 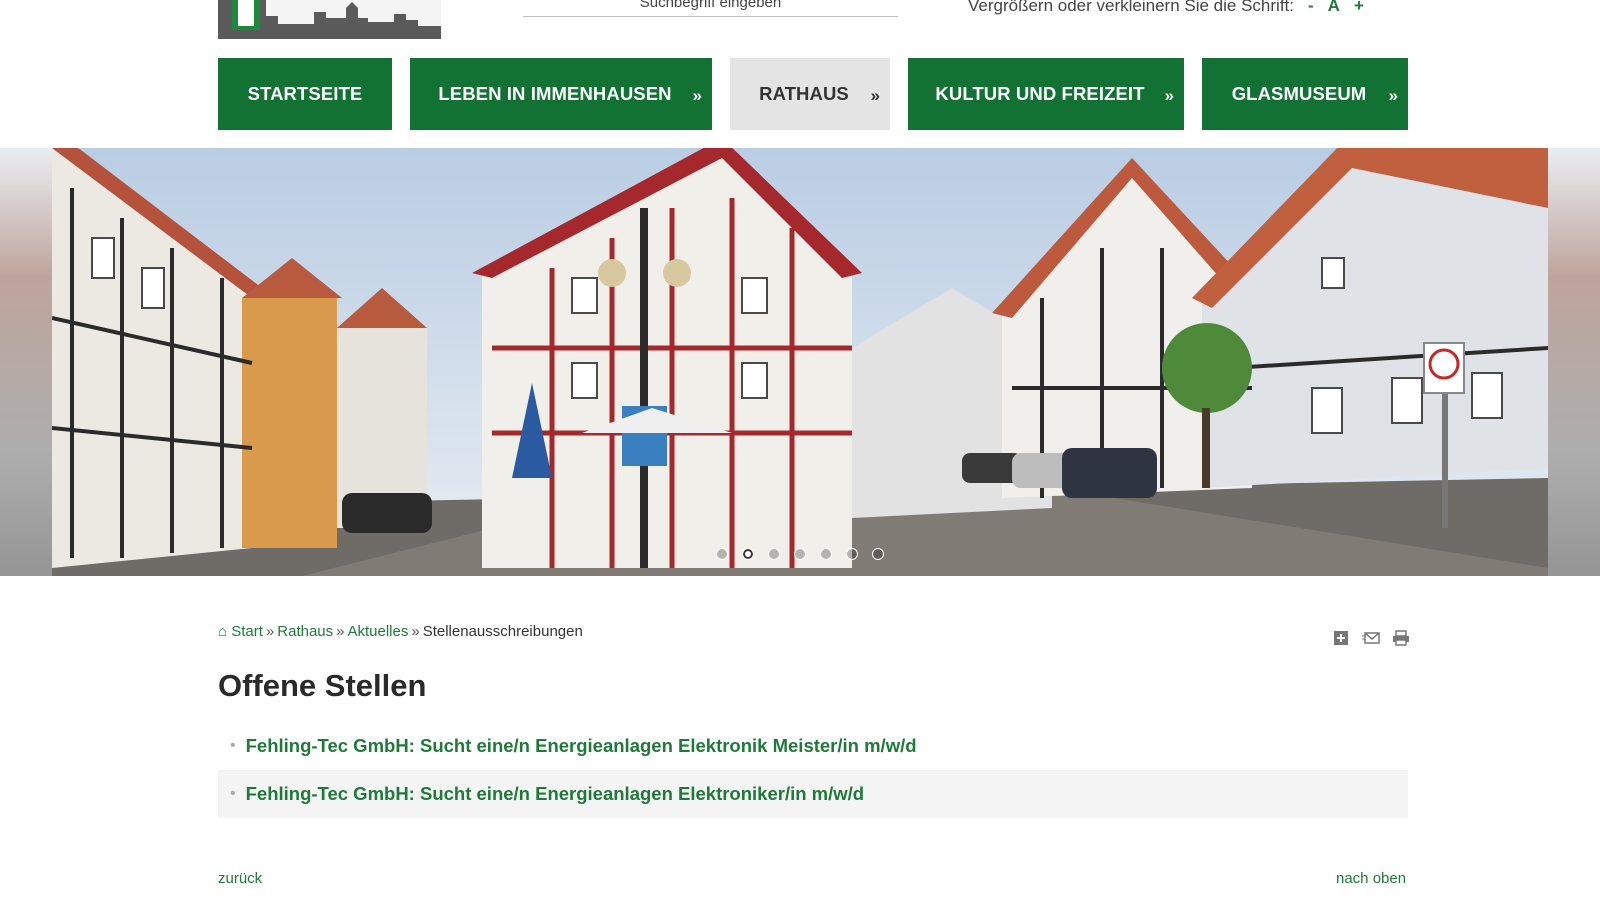 What do you see at coordinates (1341, 638) in the screenshot?
I see `bookmark-icon` at bounding box center [1341, 638].